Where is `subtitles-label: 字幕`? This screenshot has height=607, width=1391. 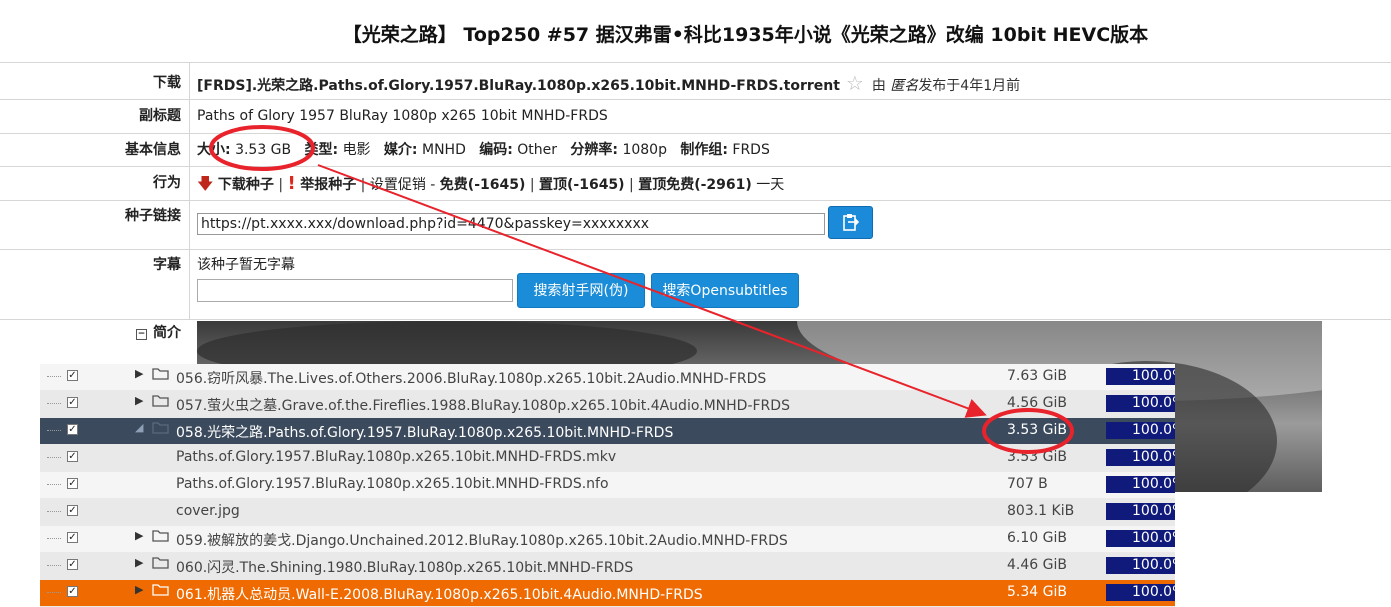 subtitles-label: 字幕 is located at coordinates (95, 284).